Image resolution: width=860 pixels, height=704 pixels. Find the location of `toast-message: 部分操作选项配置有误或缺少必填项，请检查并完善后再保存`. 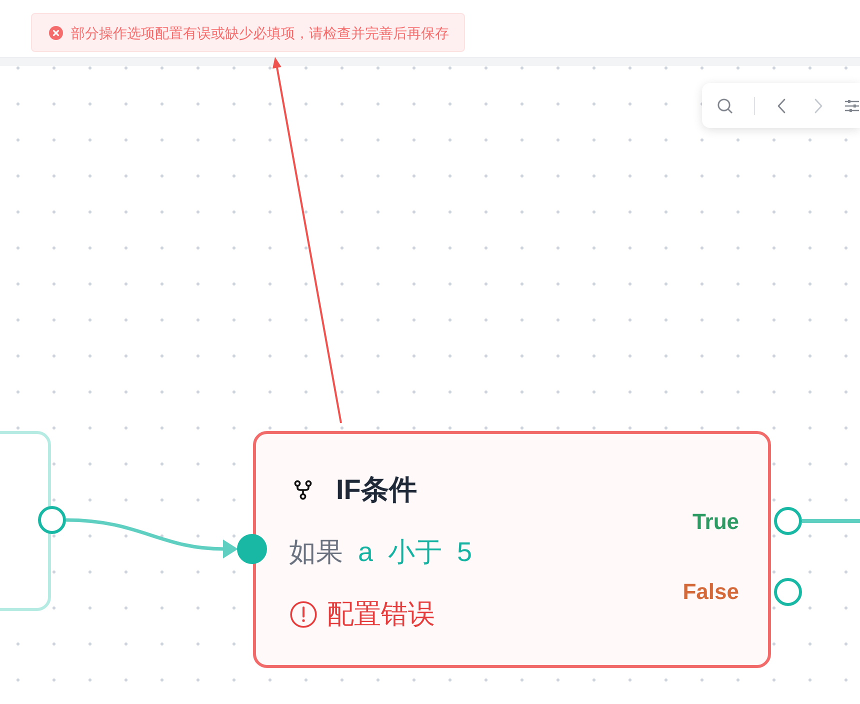

toast-message: 部分操作选项配置有误或缺少必填项，请检查并完善后再保存 is located at coordinates (260, 33).